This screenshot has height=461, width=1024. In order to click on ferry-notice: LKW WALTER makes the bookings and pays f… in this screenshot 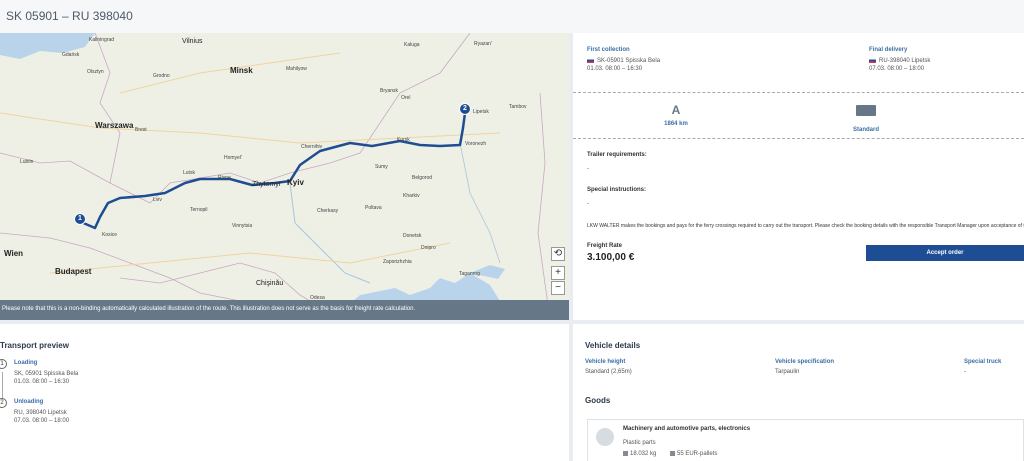, I will do `click(805, 226)`.